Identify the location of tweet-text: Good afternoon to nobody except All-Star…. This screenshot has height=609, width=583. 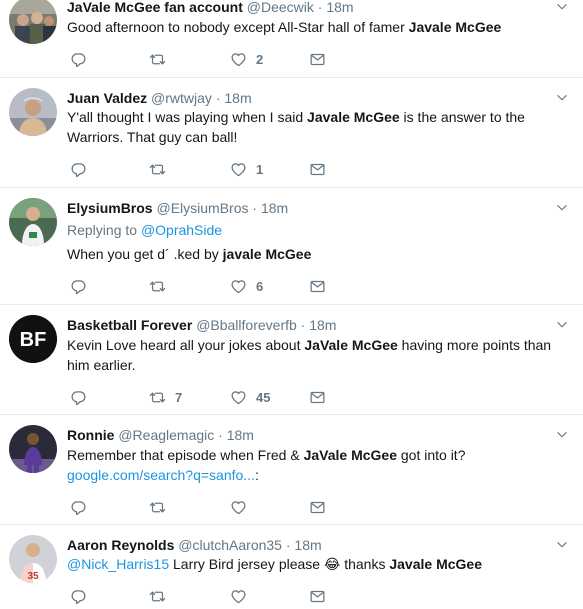
(317, 27).